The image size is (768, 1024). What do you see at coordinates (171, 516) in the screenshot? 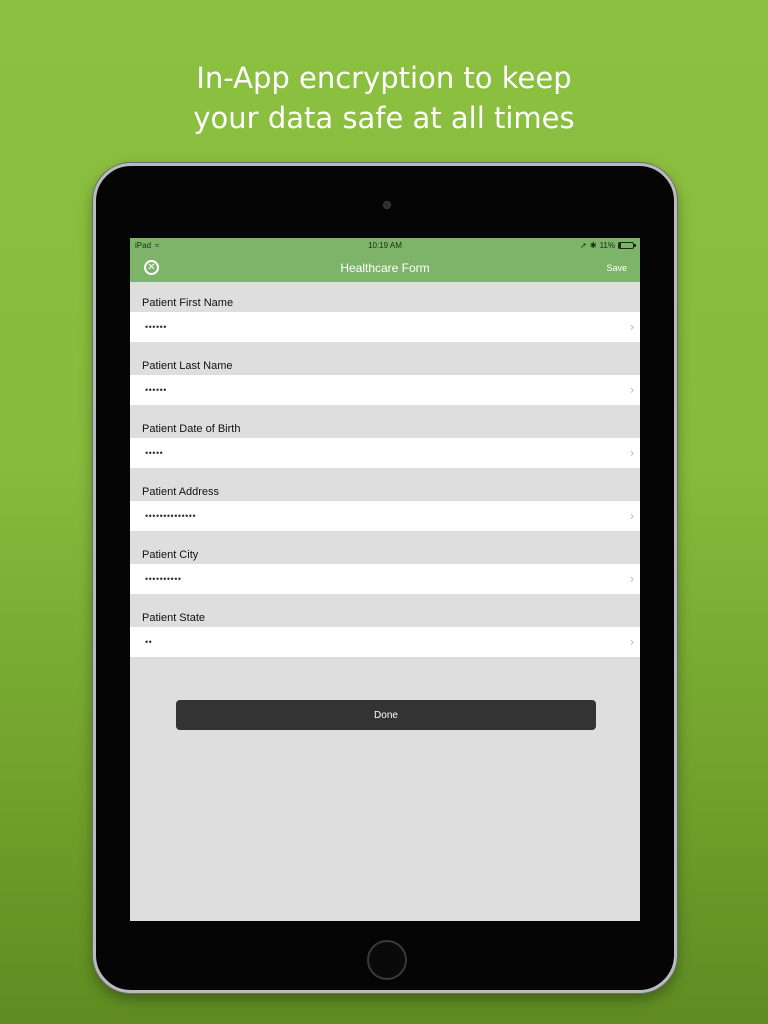
I see `field-value: ••••••••••••••` at bounding box center [171, 516].